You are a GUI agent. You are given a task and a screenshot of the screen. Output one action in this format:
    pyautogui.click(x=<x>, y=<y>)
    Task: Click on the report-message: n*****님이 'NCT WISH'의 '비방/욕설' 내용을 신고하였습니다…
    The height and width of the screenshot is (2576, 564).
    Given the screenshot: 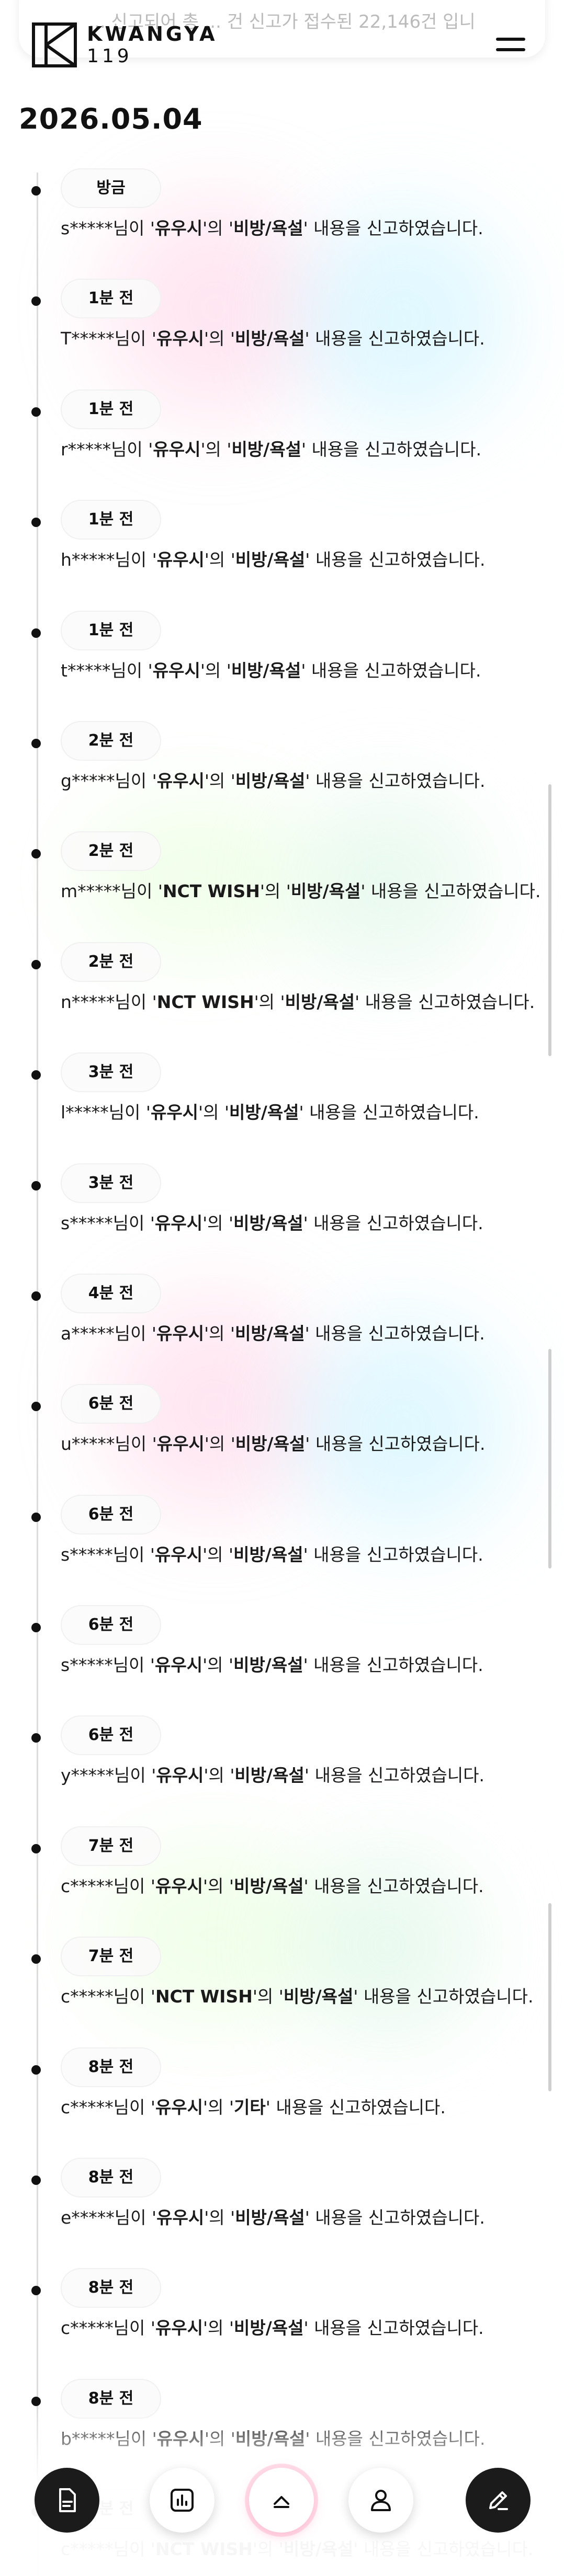 What is the action you would take?
    pyautogui.click(x=298, y=1002)
    